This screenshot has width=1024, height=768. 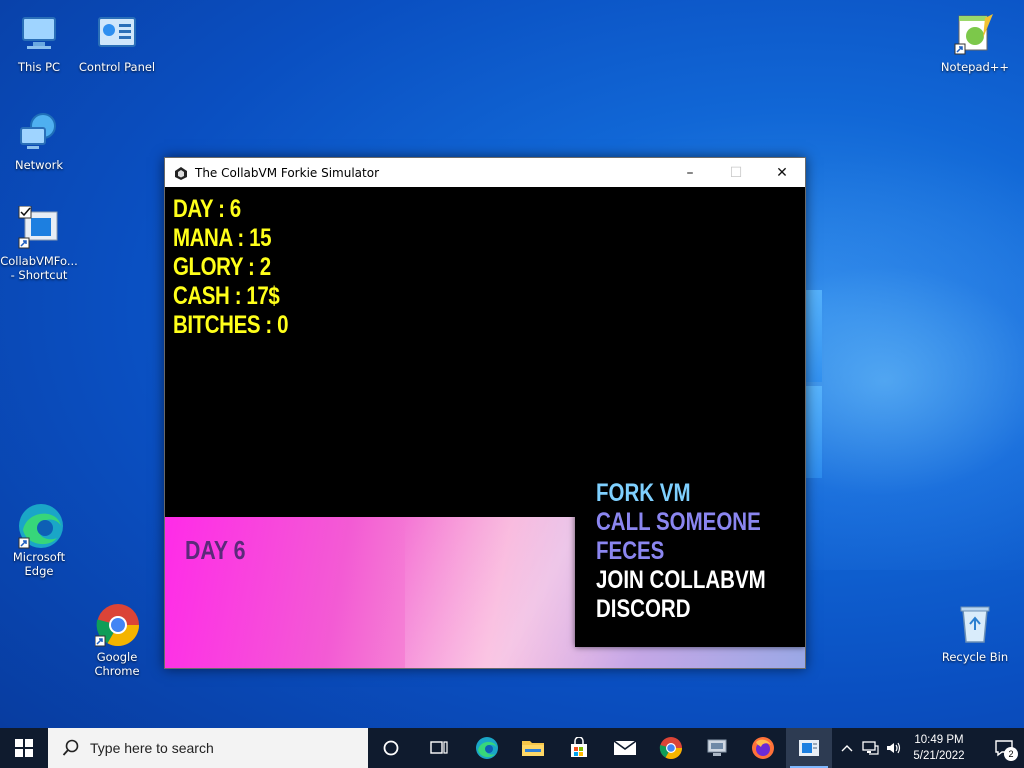 I want to click on day-banner: DAY 6, so click(x=215, y=550).